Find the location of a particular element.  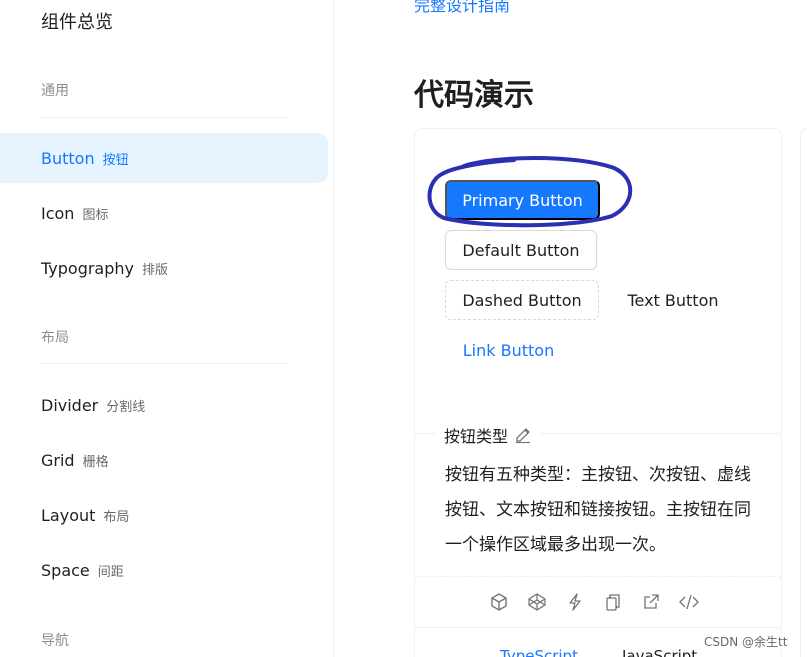

sidebar-item-sublabel: 分割线 is located at coordinates (126, 407).